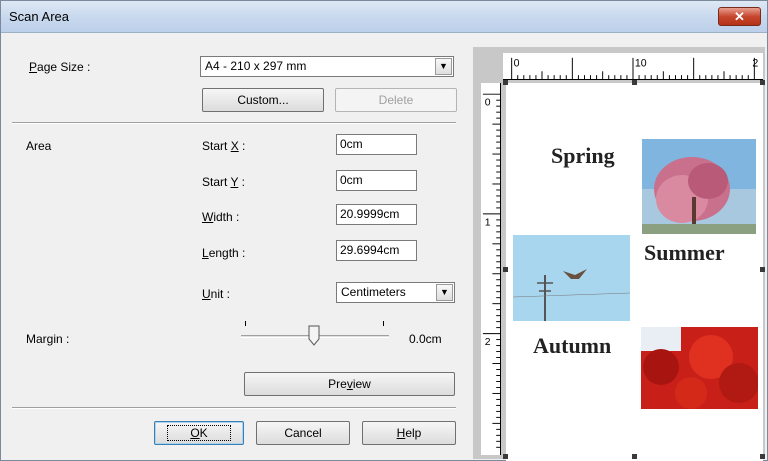 The width and height of the screenshot is (768, 461). Describe the element at coordinates (762, 456) in the screenshot. I see `crop-handle-bottom-right` at that location.